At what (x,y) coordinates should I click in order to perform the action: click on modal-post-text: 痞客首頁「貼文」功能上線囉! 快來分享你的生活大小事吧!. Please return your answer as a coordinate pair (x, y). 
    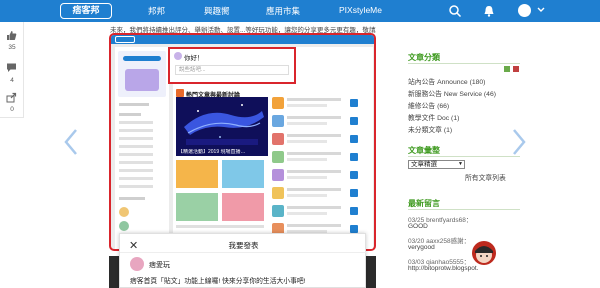
    Looking at the image, I should click on (218, 280).